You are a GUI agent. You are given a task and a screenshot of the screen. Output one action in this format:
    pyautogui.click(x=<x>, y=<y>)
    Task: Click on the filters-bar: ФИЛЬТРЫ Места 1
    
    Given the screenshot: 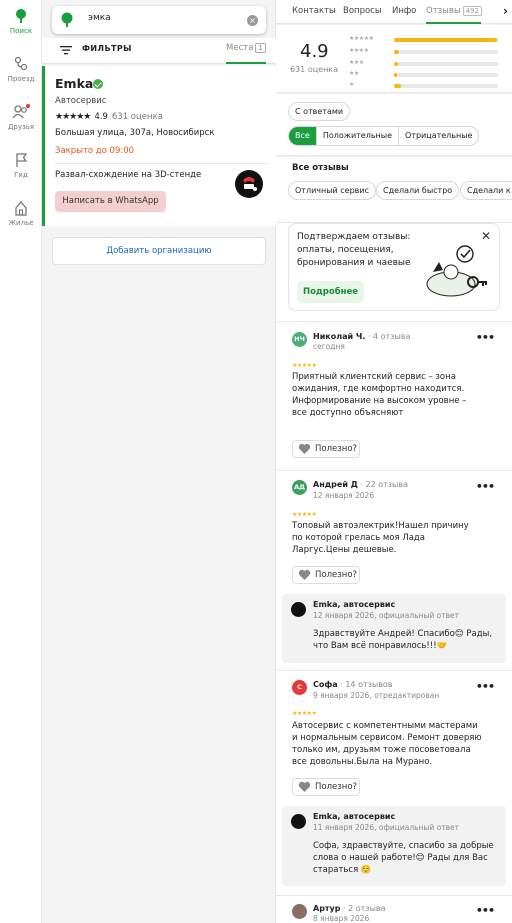 What is the action you would take?
    pyautogui.click(x=159, y=51)
    